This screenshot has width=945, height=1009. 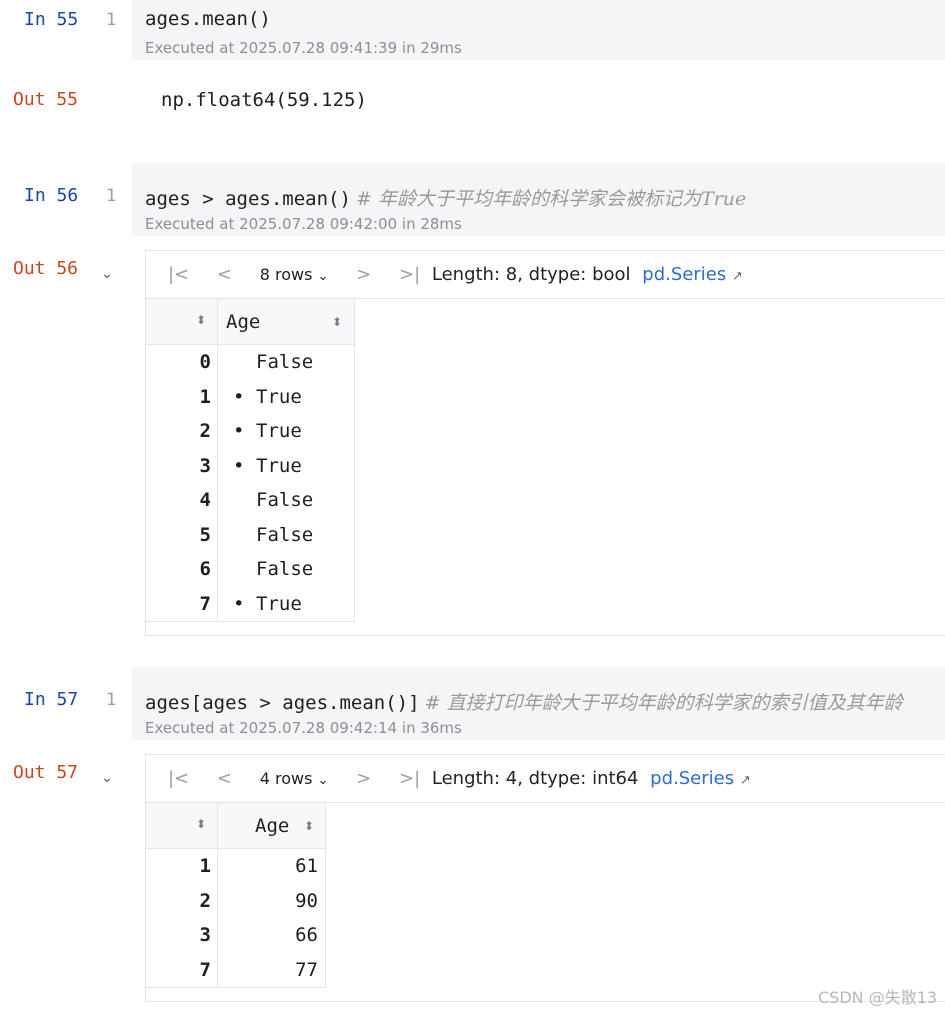 I want to click on code-text: ages > ages.mean(), so click(x=248, y=199).